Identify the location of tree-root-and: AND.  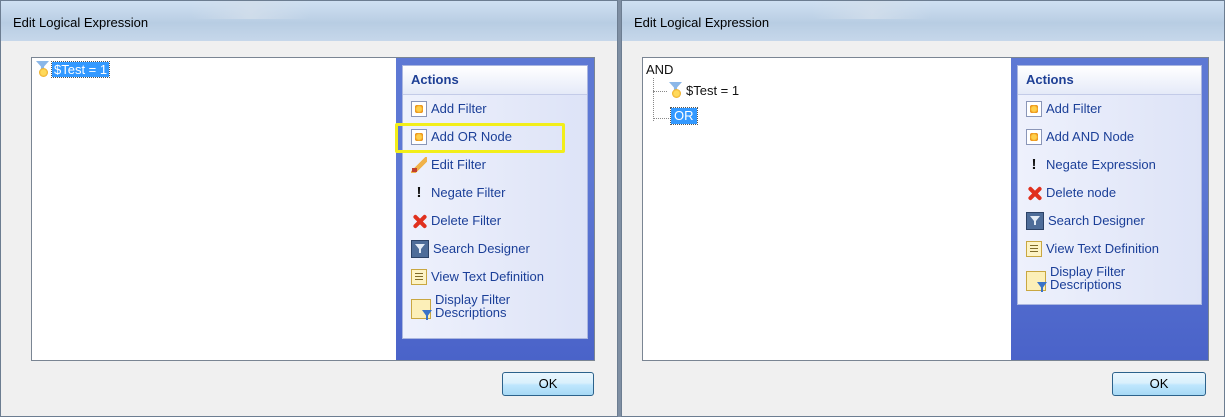
(659, 69).